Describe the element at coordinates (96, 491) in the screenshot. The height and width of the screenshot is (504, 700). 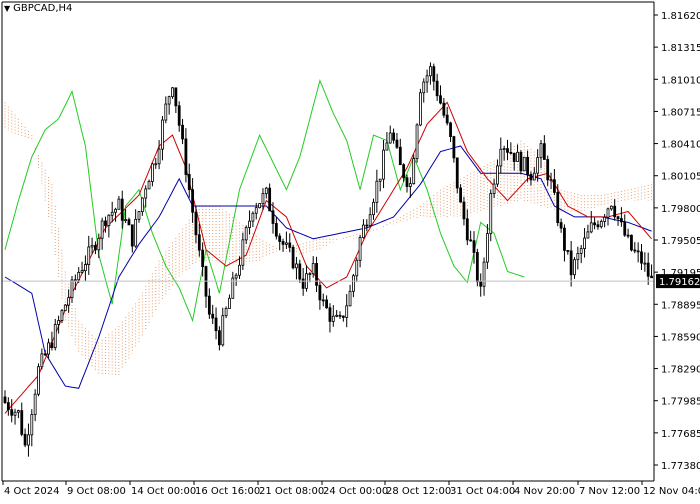
I see `x-tick-label: 9 Oct 08:00` at that location.